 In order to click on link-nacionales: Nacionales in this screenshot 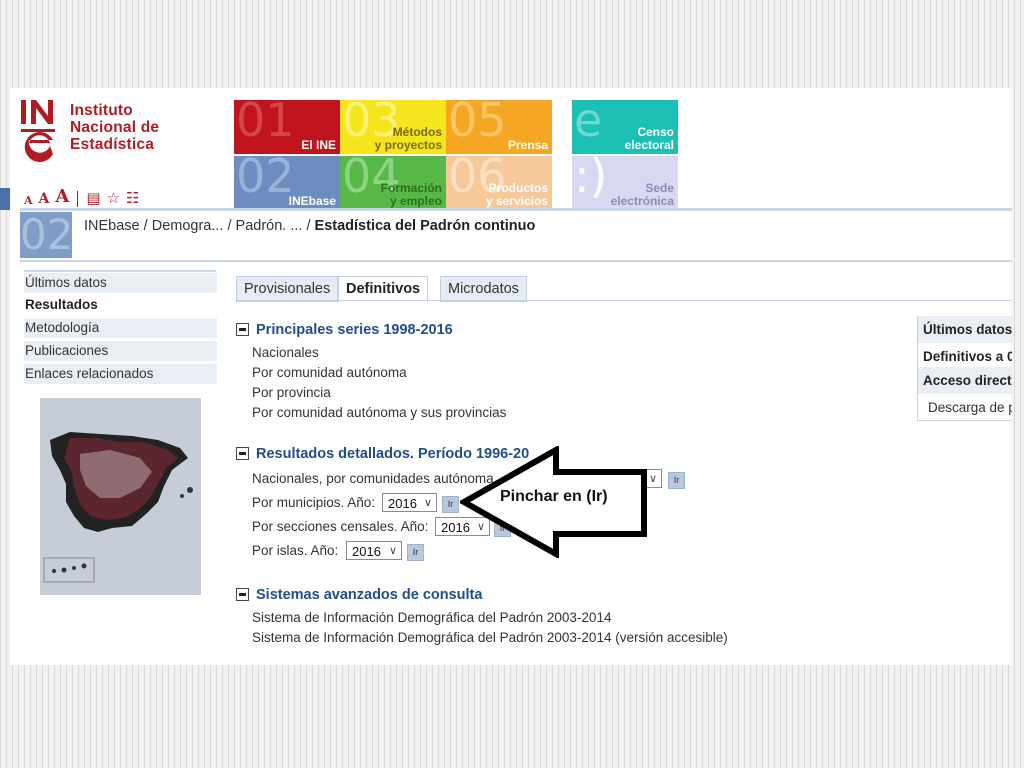, I will do `click(285, 352)`.